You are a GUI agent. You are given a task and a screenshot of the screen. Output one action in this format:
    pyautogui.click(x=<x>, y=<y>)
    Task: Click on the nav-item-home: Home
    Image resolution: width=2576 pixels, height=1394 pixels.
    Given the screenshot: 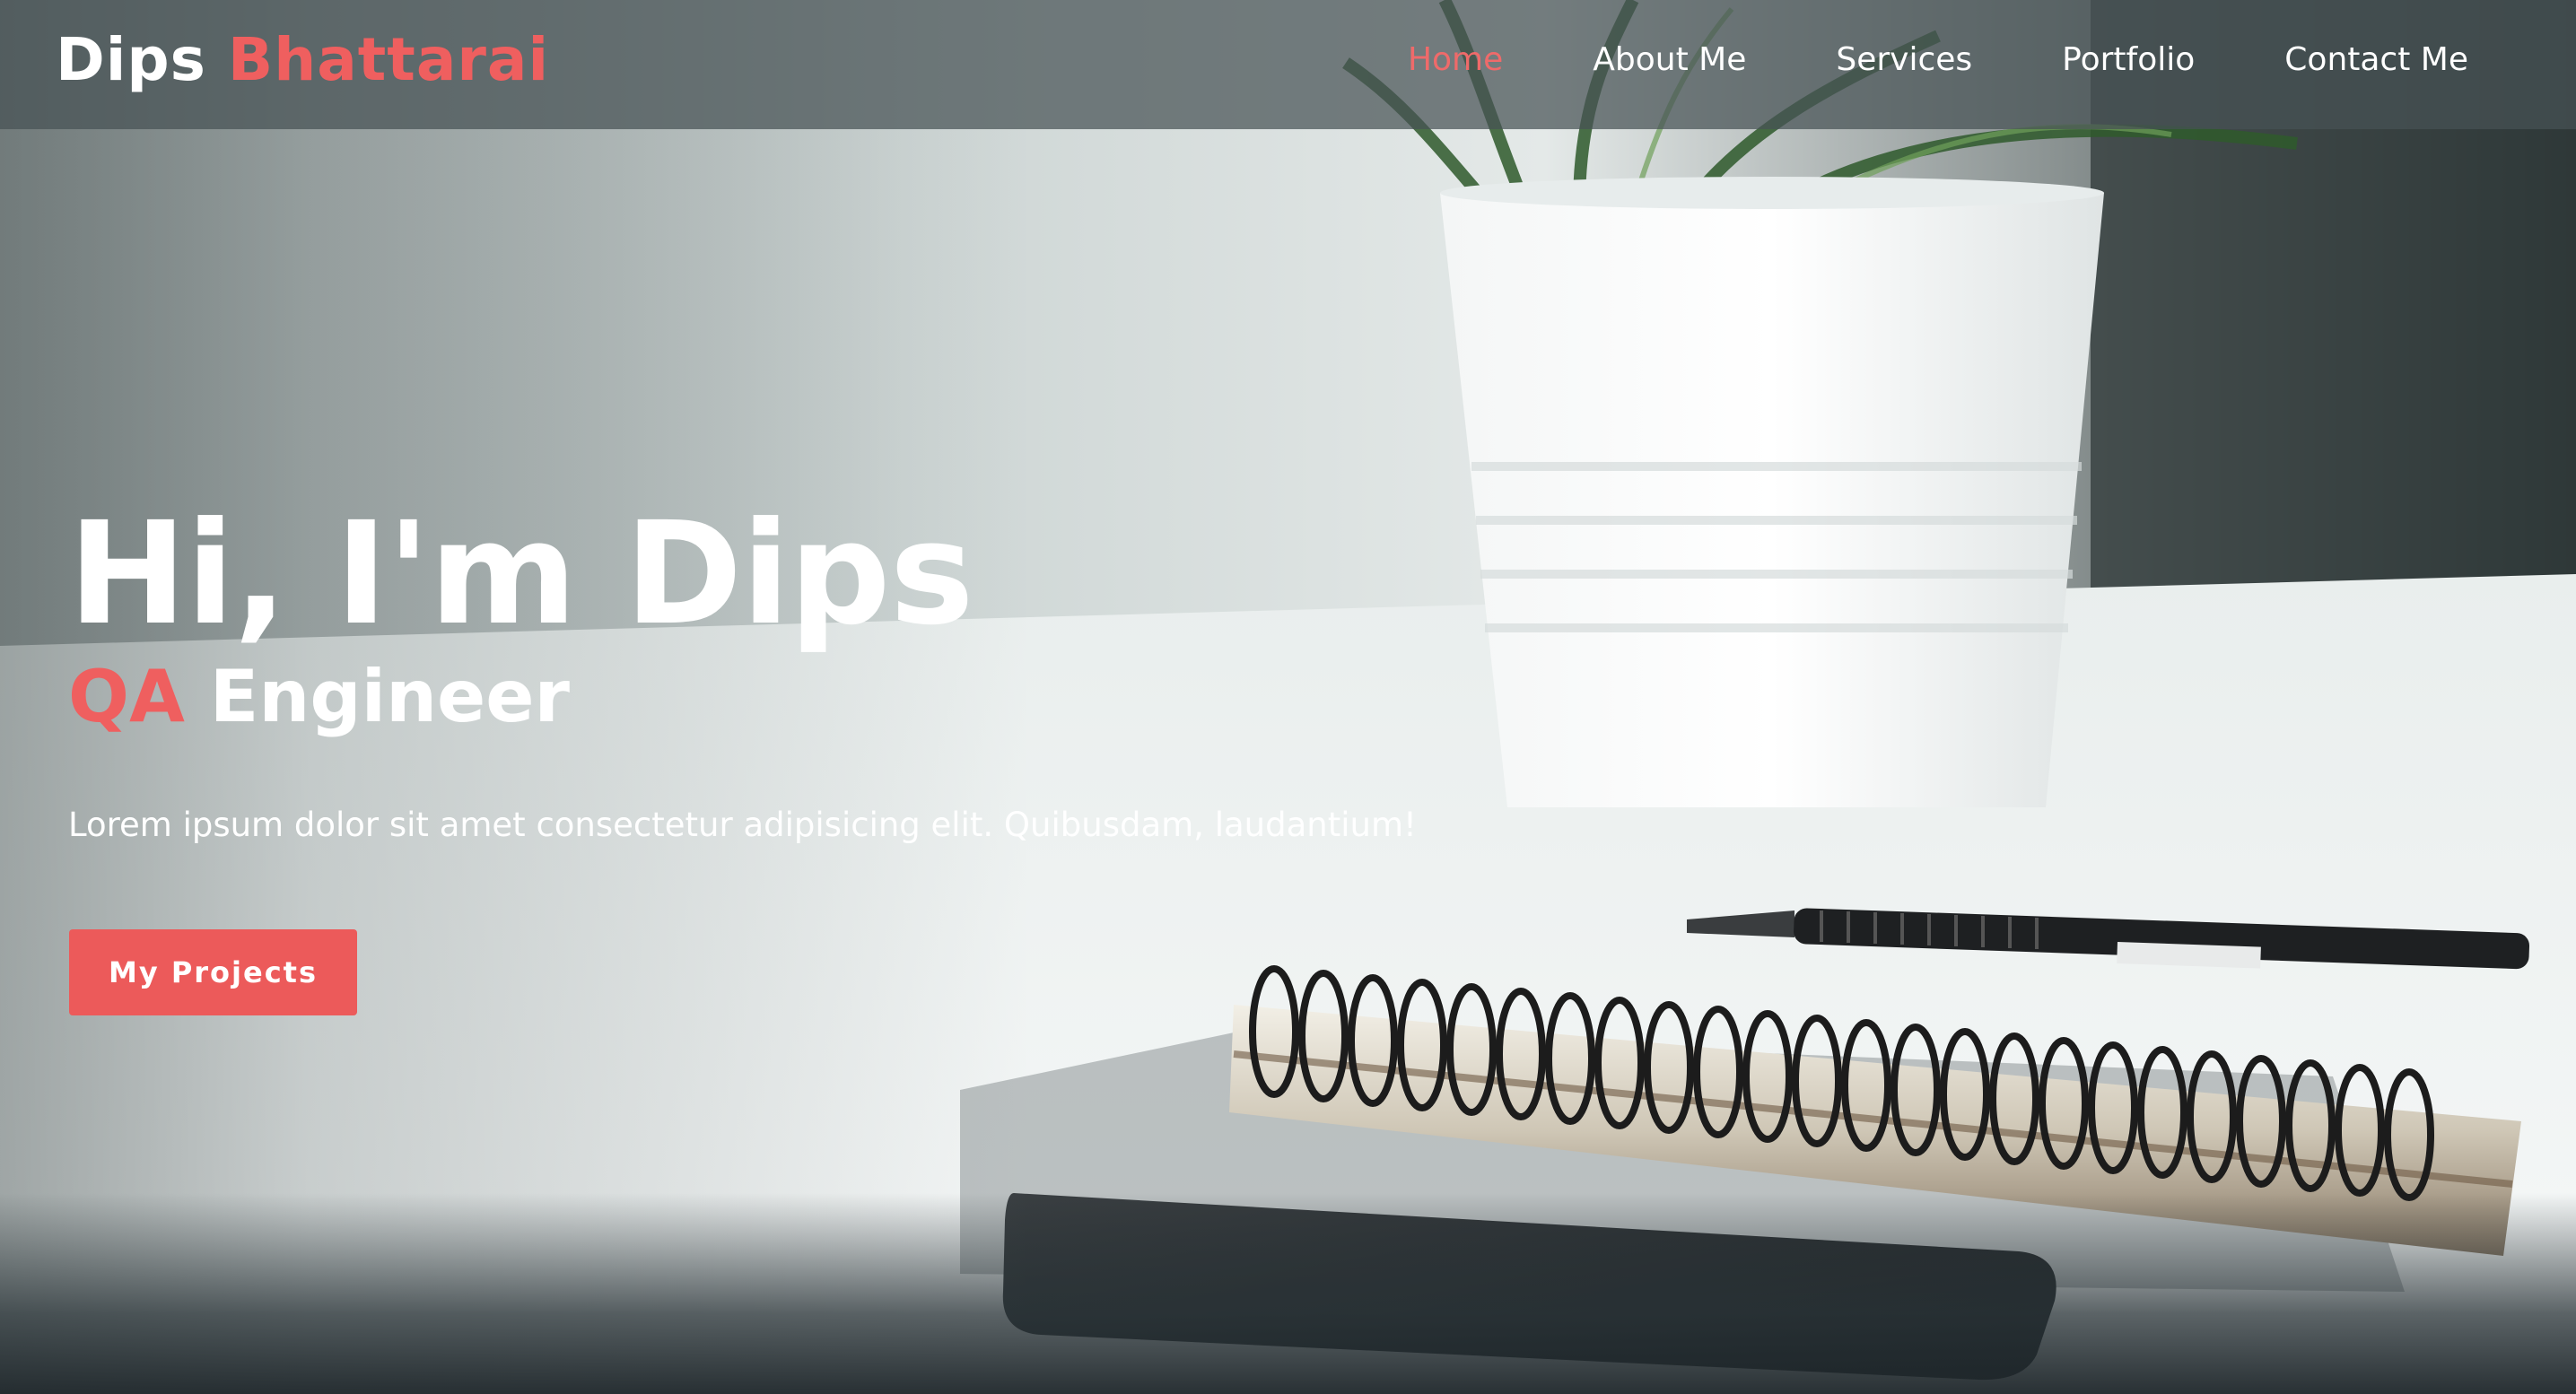 What is the action you would take?
    pyautogui.click(x=1455, y=59)
    